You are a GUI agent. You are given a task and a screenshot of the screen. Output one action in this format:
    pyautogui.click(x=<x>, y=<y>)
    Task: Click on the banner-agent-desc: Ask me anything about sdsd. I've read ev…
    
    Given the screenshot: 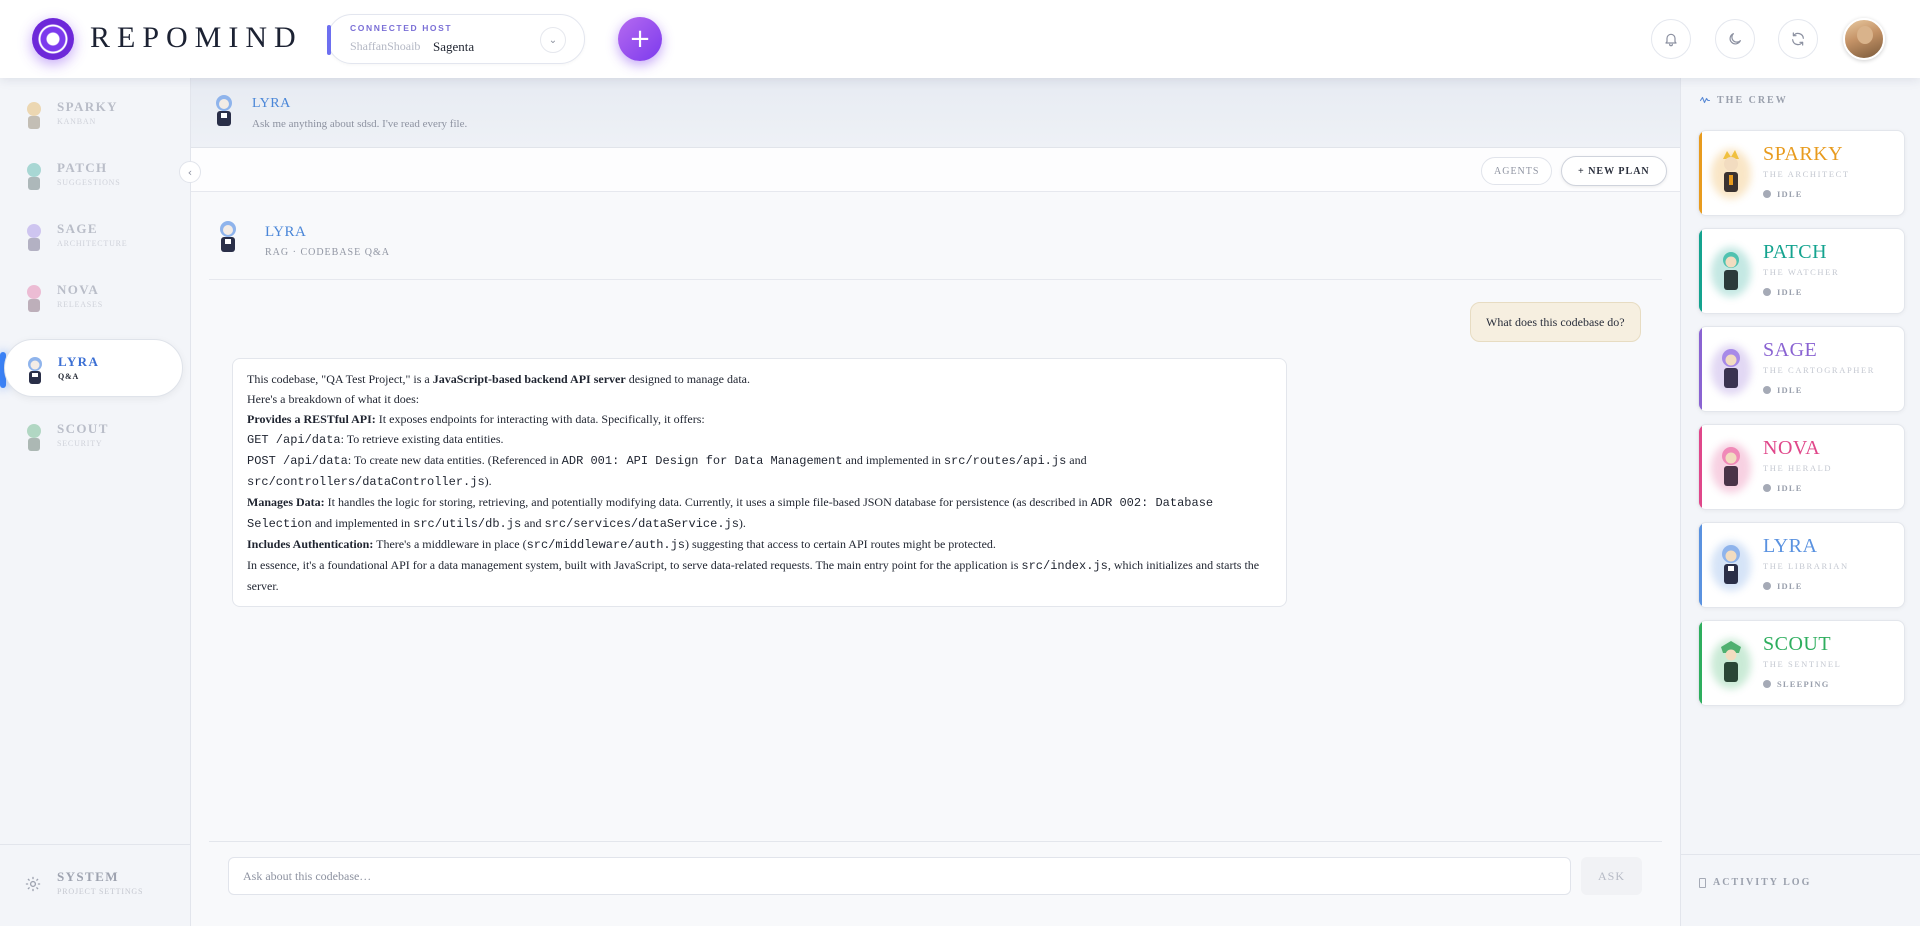 What is the action you would take?
    pyautogui.click(x=360, y=124)
    